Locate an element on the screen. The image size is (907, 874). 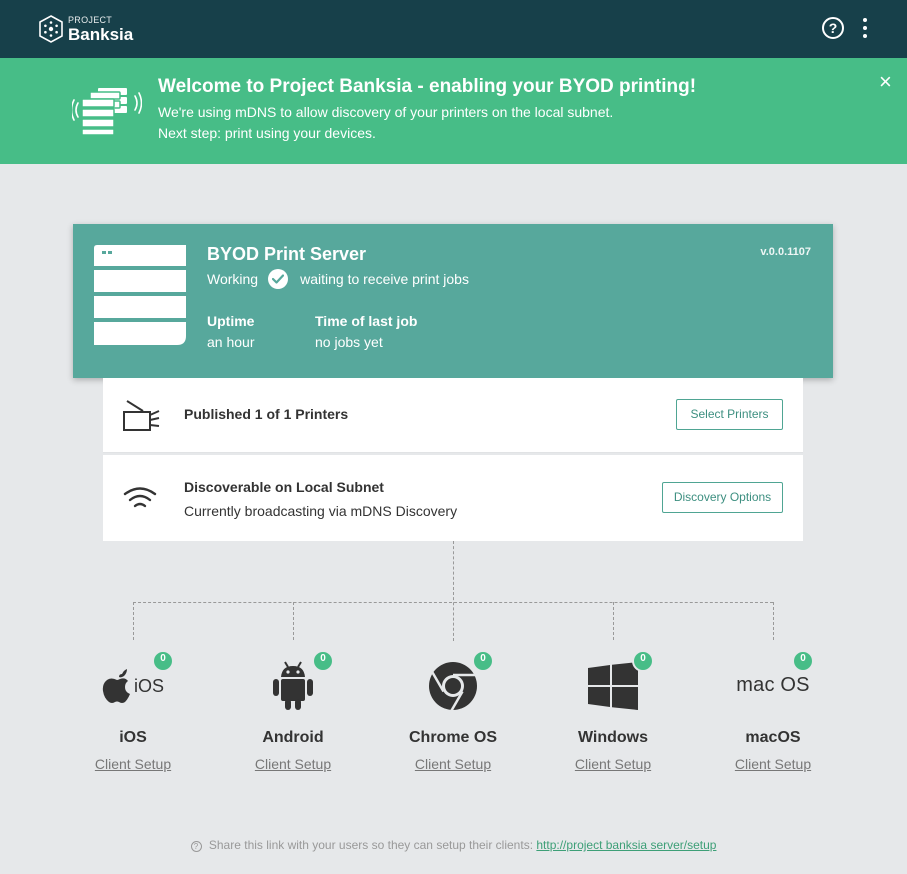
check-icon is located at coordinates (278, 279).